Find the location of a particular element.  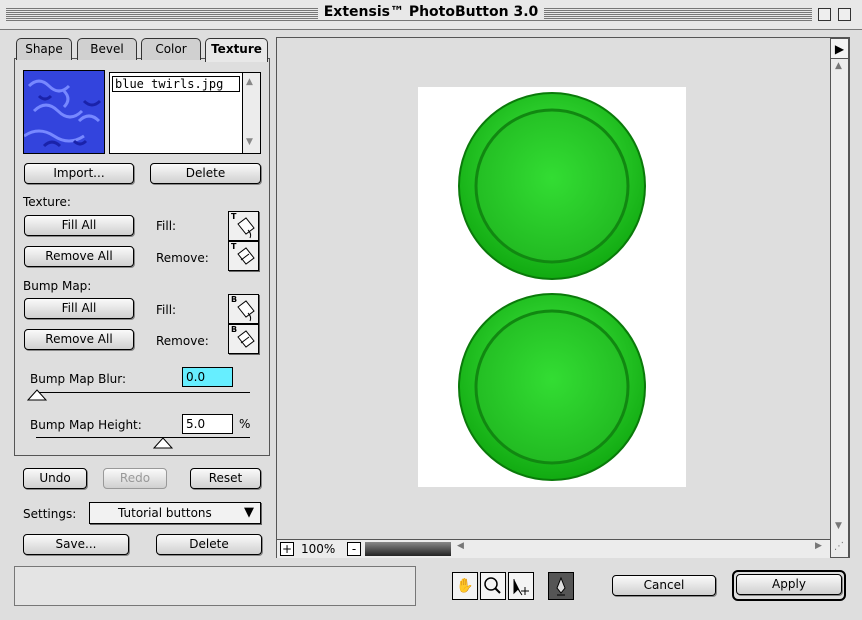

texture-remove-all-button: Remove All is located at coordinates (79, 256).